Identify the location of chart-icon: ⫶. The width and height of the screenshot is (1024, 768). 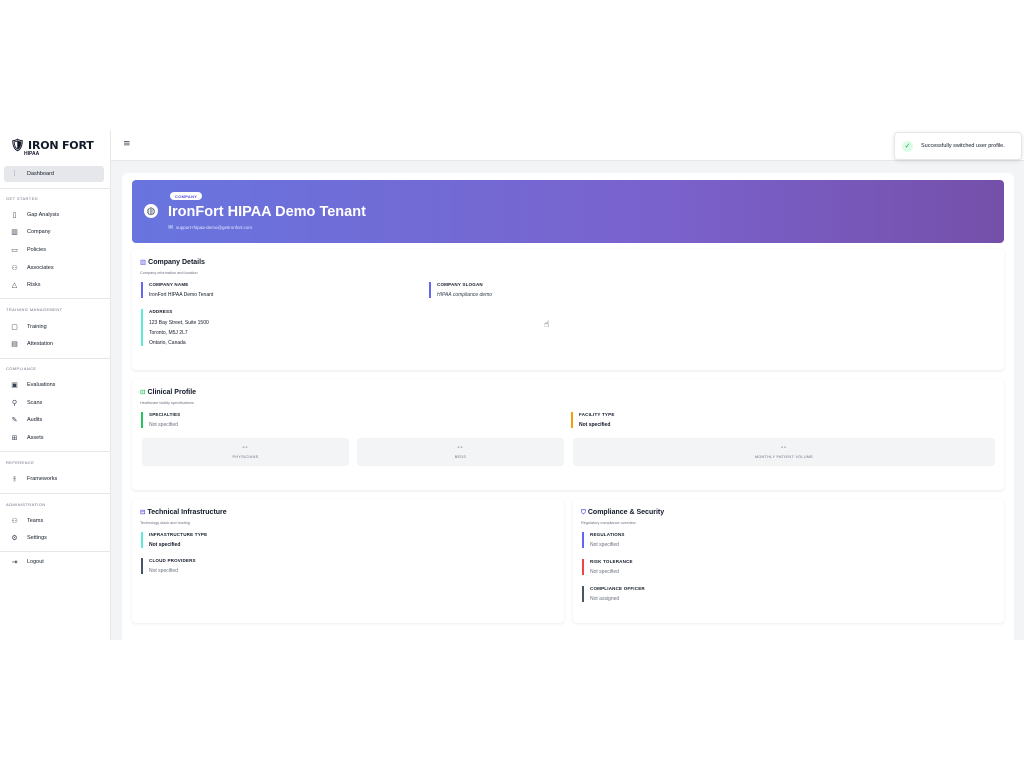
(14, 173).